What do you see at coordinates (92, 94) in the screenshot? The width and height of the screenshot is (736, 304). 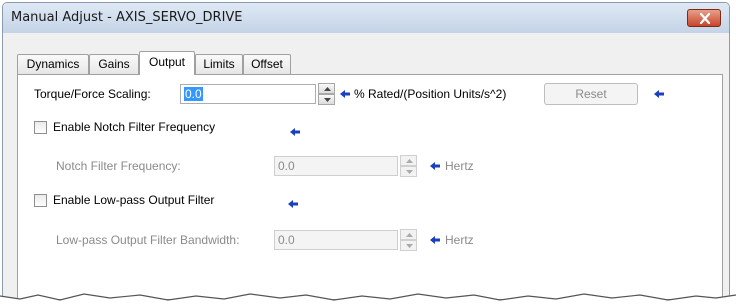 I see `torque-scaling-label: Torque/Force Scaling:` at bounding box center [92, 94].